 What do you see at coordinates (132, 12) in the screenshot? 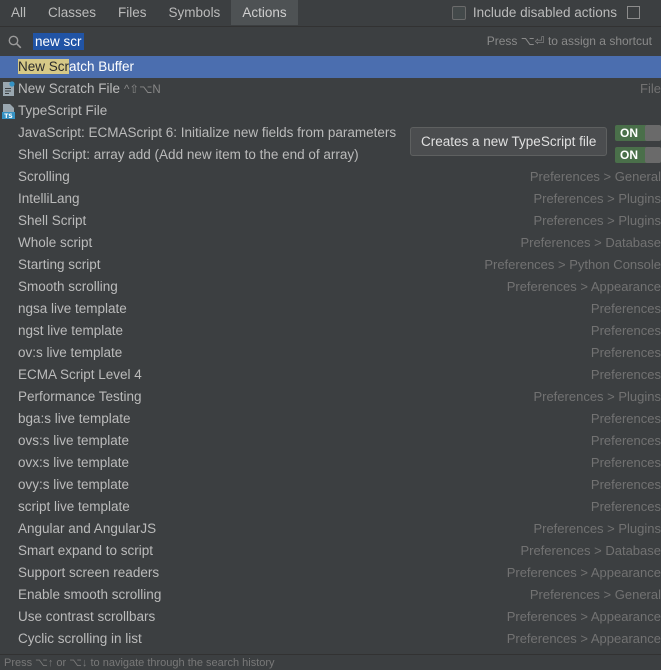
I see `tab-files: Files` at bounding box center [132, 12].